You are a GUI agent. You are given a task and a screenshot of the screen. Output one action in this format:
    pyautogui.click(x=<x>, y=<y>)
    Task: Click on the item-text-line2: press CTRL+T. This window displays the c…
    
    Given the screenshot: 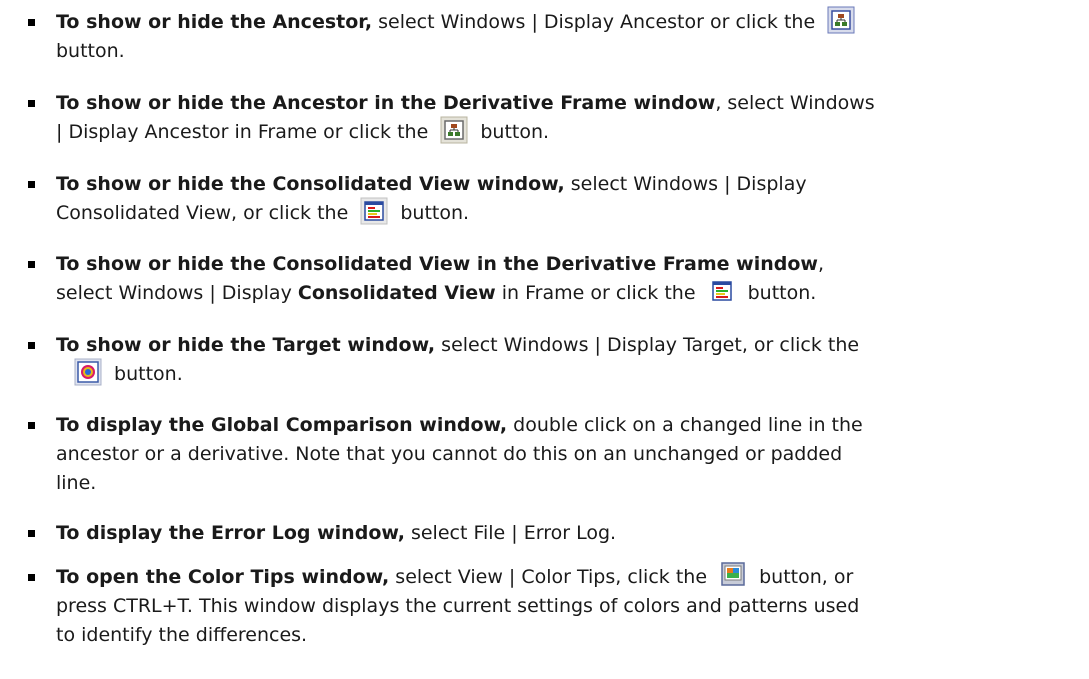 What is the action you would take?
    pyautogui.click(x=458, y=606)
    